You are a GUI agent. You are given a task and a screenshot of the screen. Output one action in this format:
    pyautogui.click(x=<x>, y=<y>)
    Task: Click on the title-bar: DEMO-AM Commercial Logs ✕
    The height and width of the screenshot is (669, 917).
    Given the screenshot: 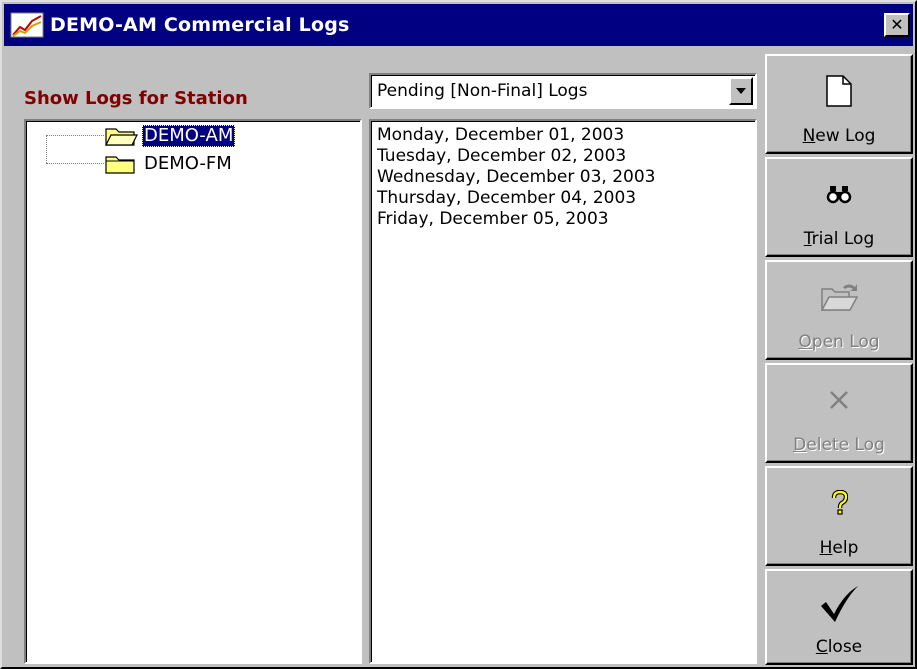 What is the action you would take?
    pyautogui.click(x=458, y=25)
    